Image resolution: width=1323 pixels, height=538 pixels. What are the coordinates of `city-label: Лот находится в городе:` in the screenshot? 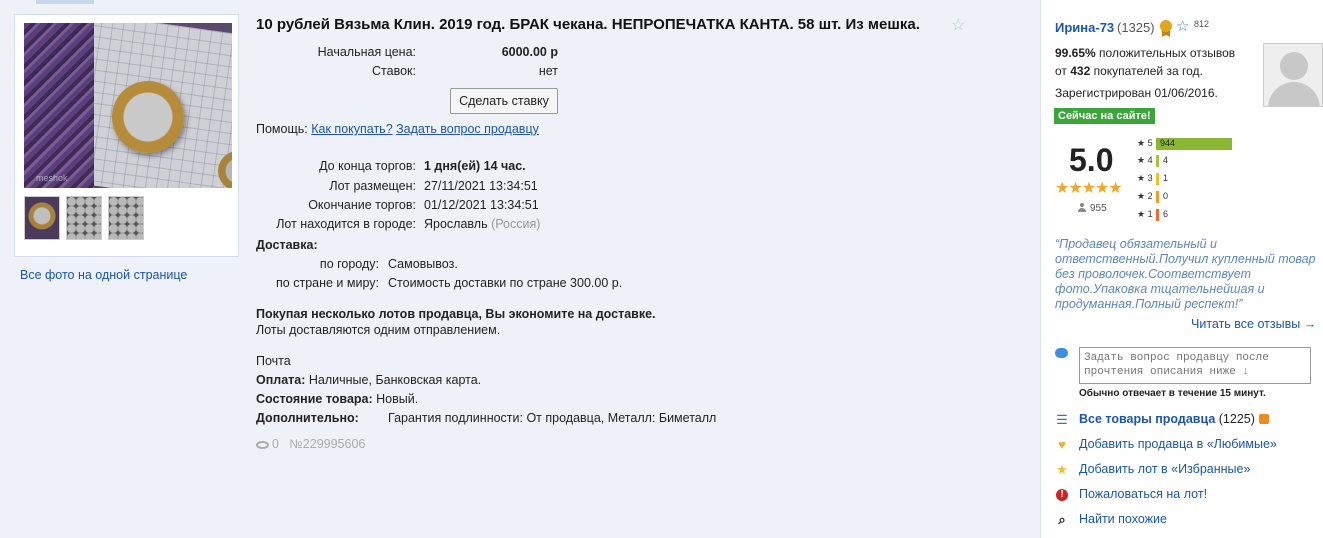 It's located at (346, 224).